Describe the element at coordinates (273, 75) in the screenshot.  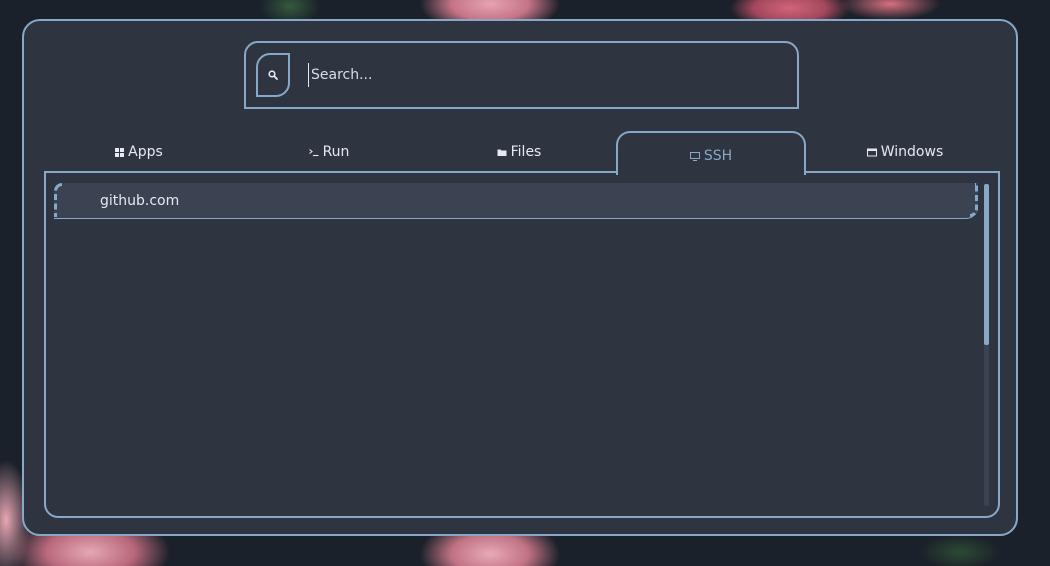
I see `search-icon` at that location.